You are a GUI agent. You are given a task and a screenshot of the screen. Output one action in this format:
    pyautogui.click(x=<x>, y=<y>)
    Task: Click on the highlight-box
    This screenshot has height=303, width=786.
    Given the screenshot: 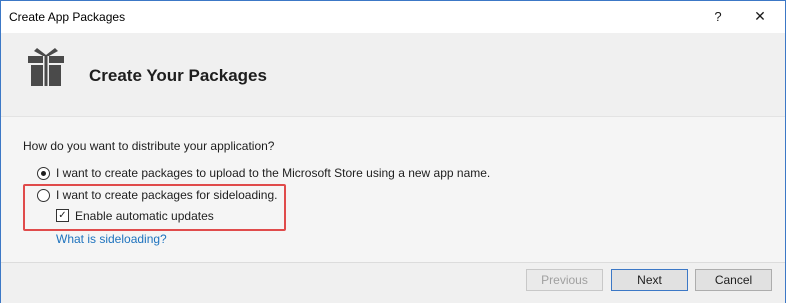 What is the action you would take?
    pyautogui.click(x=154, y=207)
    